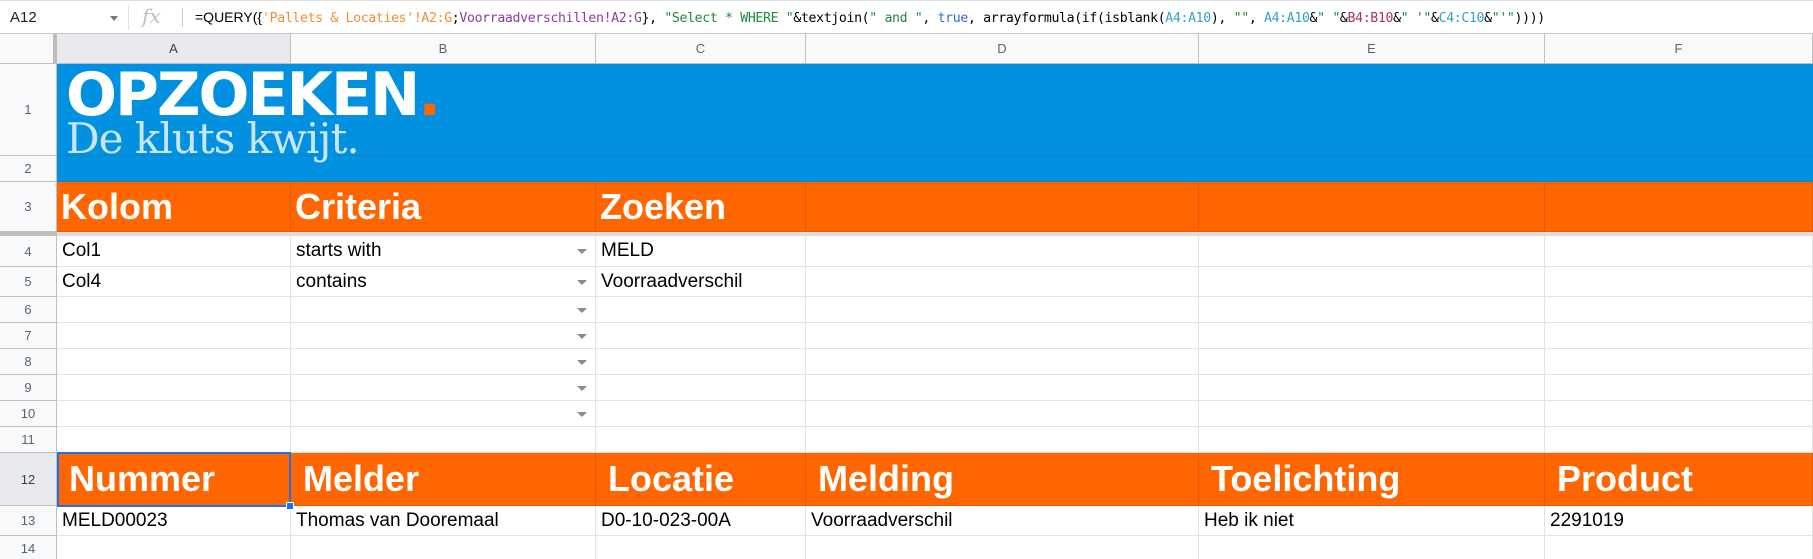 The width and height of the screenshot is (1813, 559). Describe the element at coordinates (28, 336) in the screenshot. I see `row-header-7: 7` at that location.